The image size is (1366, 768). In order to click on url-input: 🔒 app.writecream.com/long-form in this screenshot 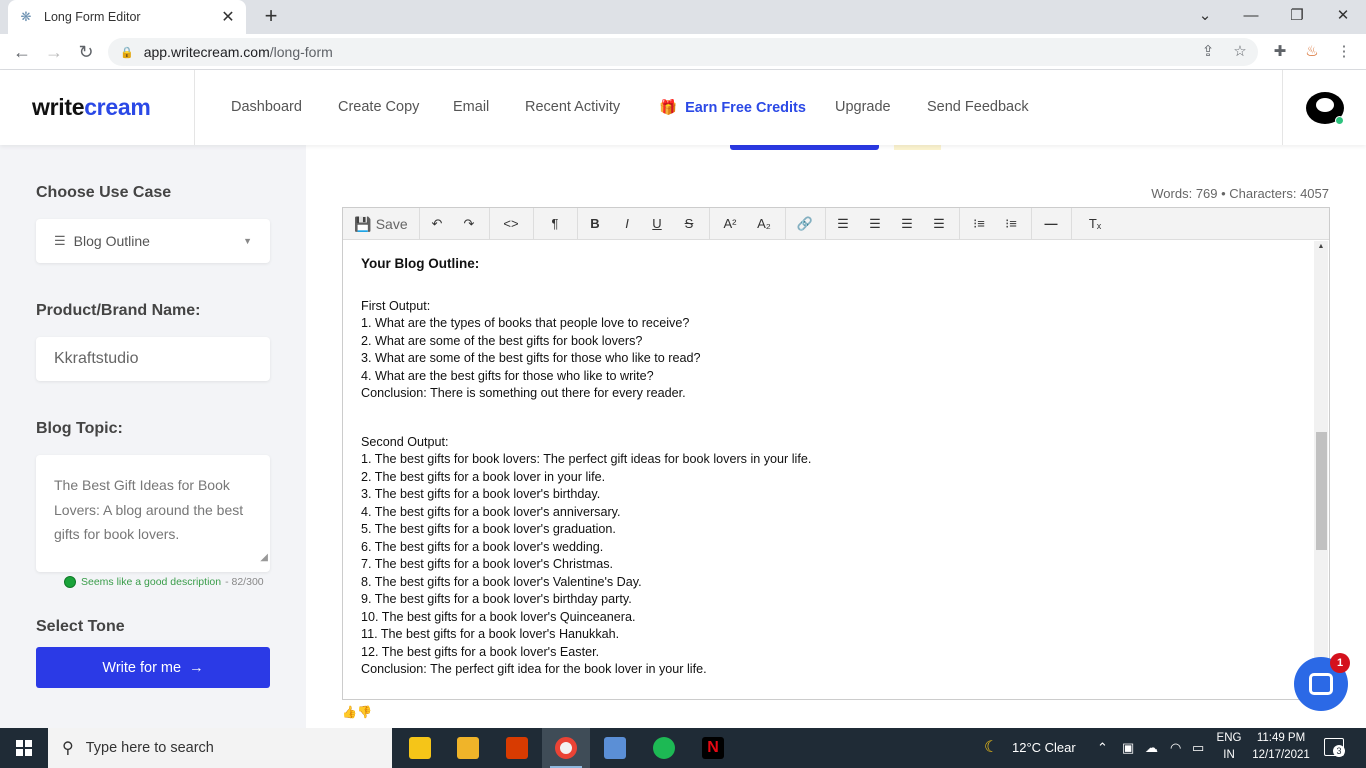, I will do `click(683, 52)`.